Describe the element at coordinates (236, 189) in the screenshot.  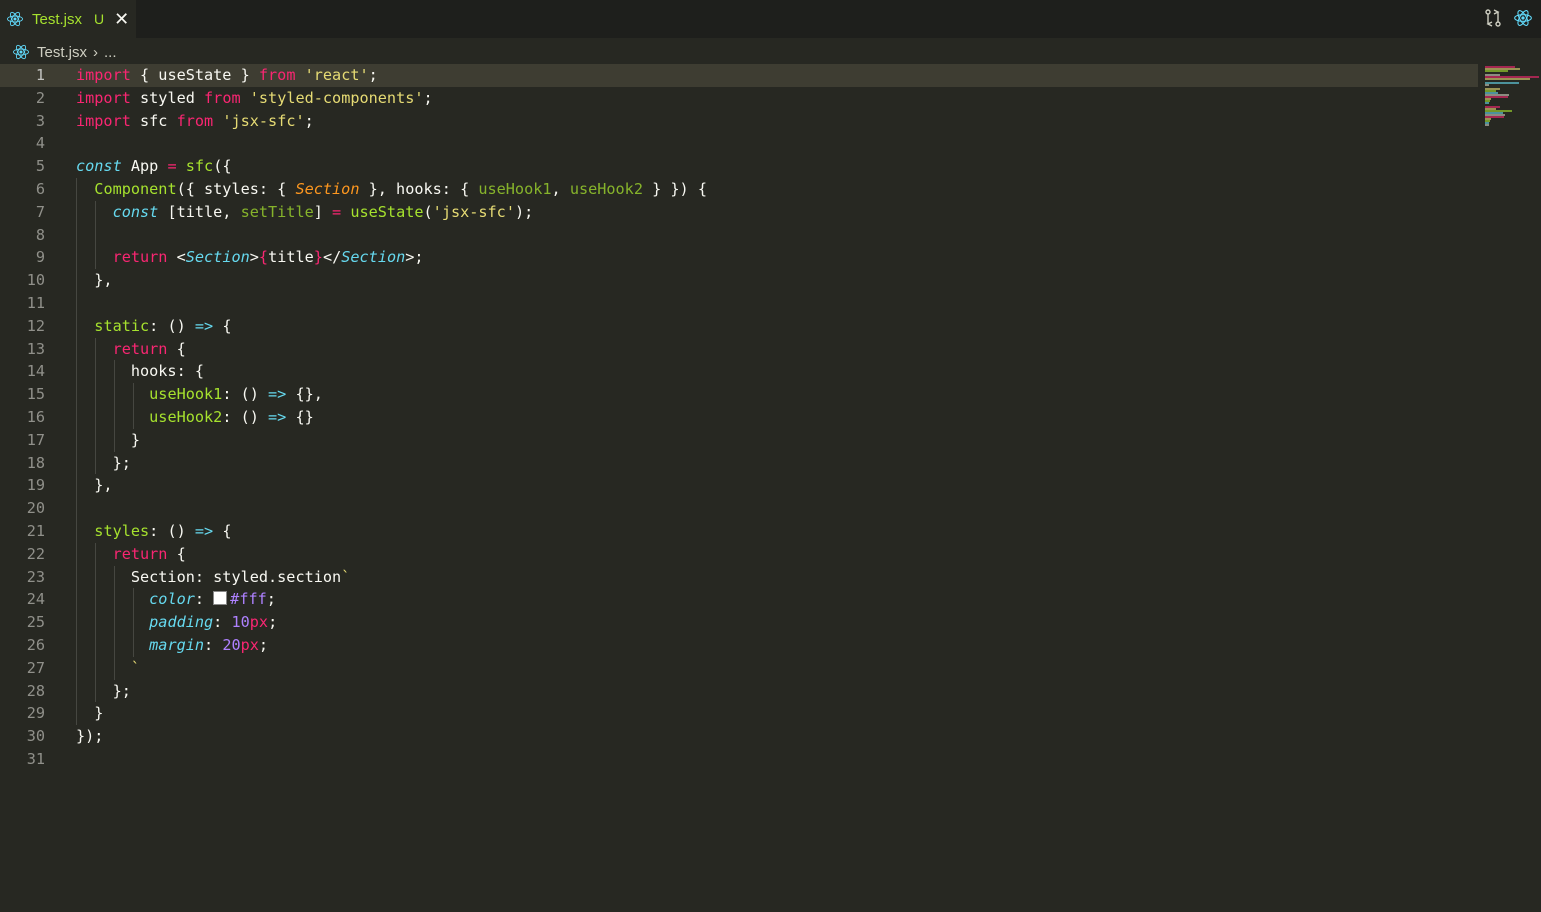
I see `code-token: ({ styles: {` at that location.